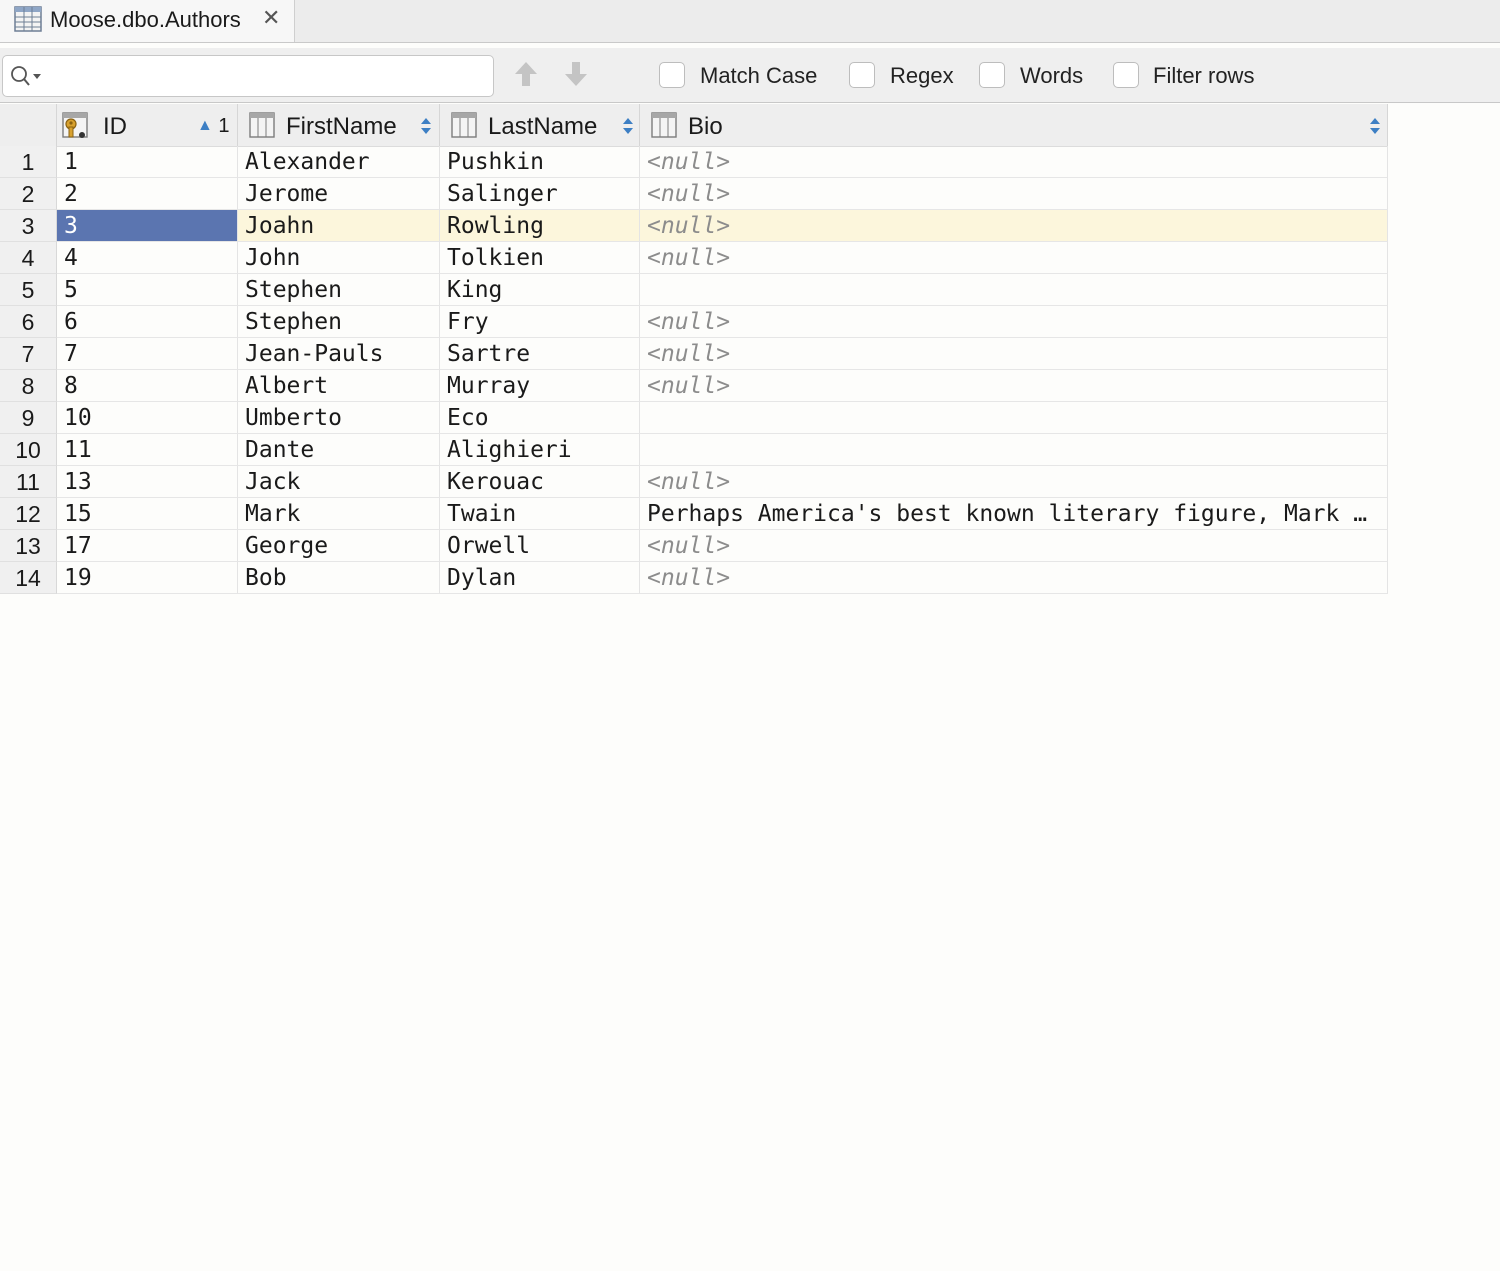 This screenshot has height=1271, width=1500. I want to click on cell-id: 11, so click(147, 450).